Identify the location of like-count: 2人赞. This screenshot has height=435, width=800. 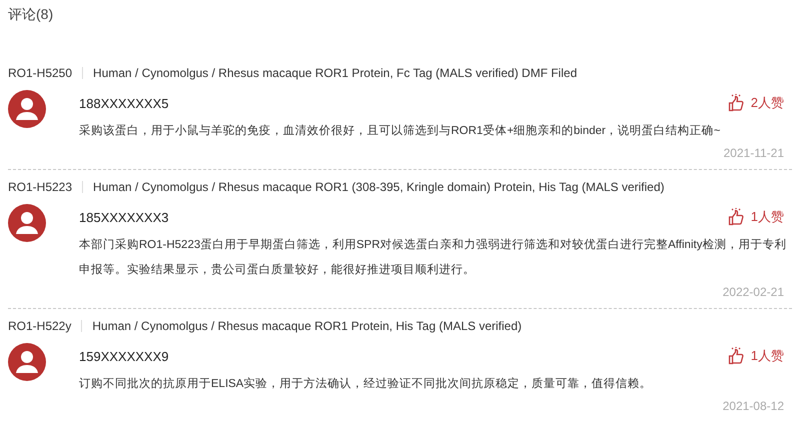
(767, 103).